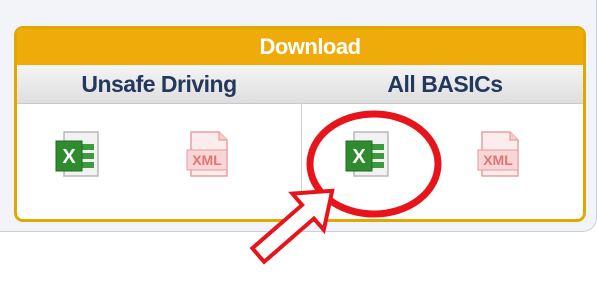 The width and height of the screenshot is (597, 286). What do you see at coordinates (359, 157) in the screenshot?
I see `all-basics-excel-glyph: X` at bounding box center [359, 157].